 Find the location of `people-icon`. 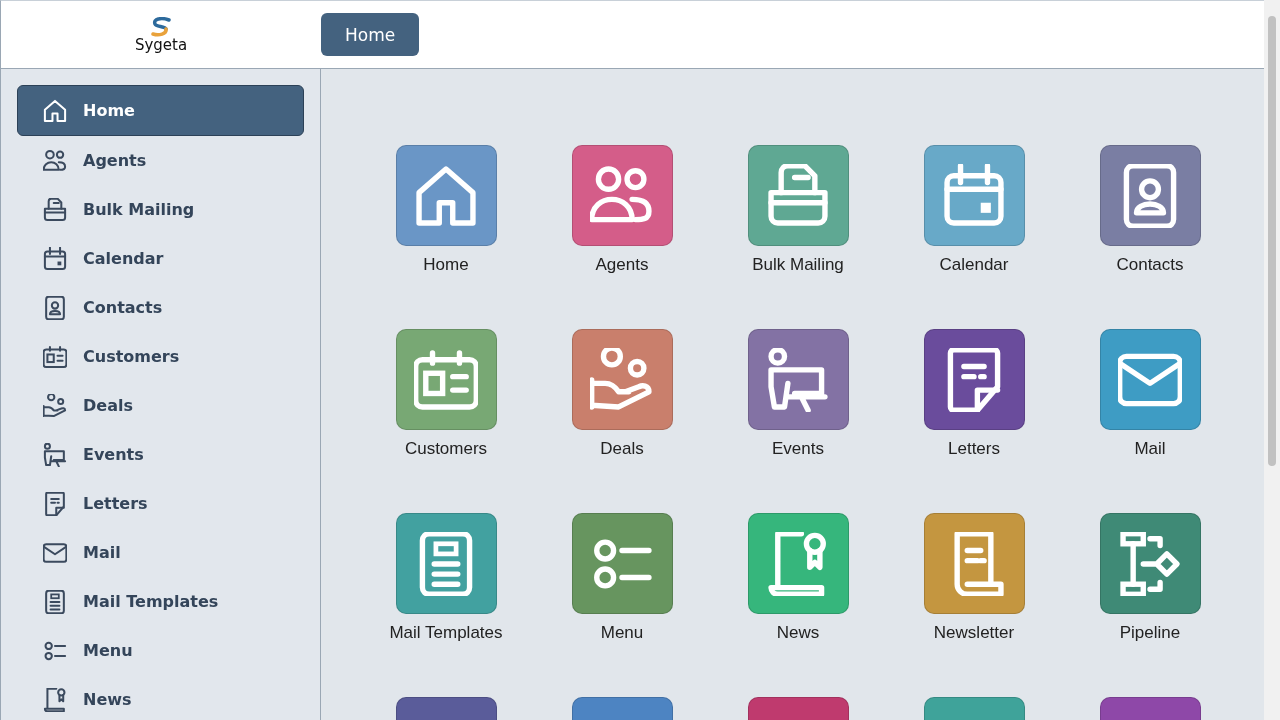

people-icon is located at coordinates (55, 160).